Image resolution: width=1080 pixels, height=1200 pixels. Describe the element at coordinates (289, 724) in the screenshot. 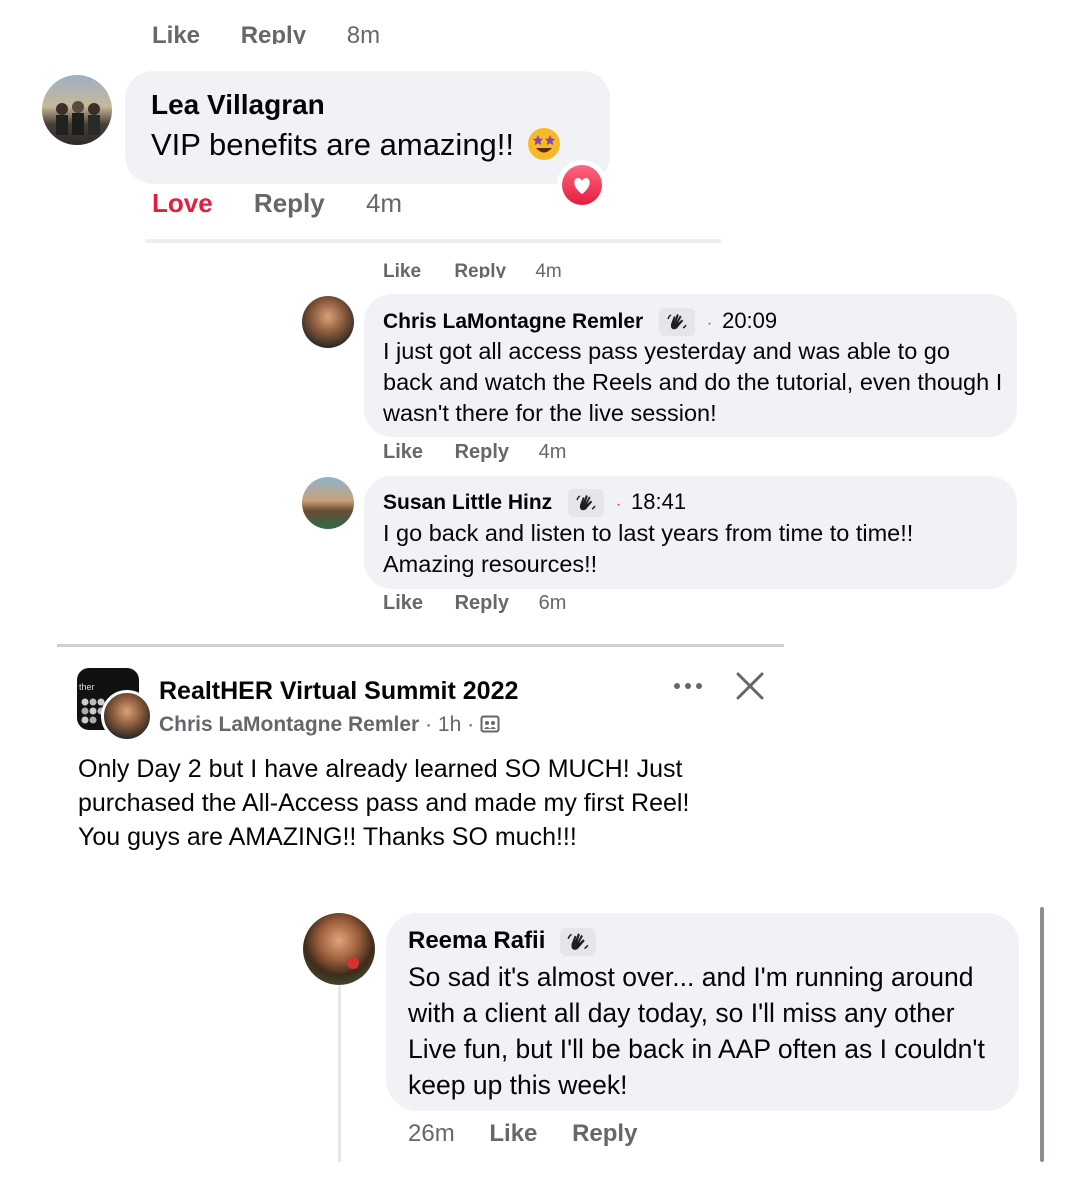

I see `post-author: Chris LaMontagne Remler` at that location.